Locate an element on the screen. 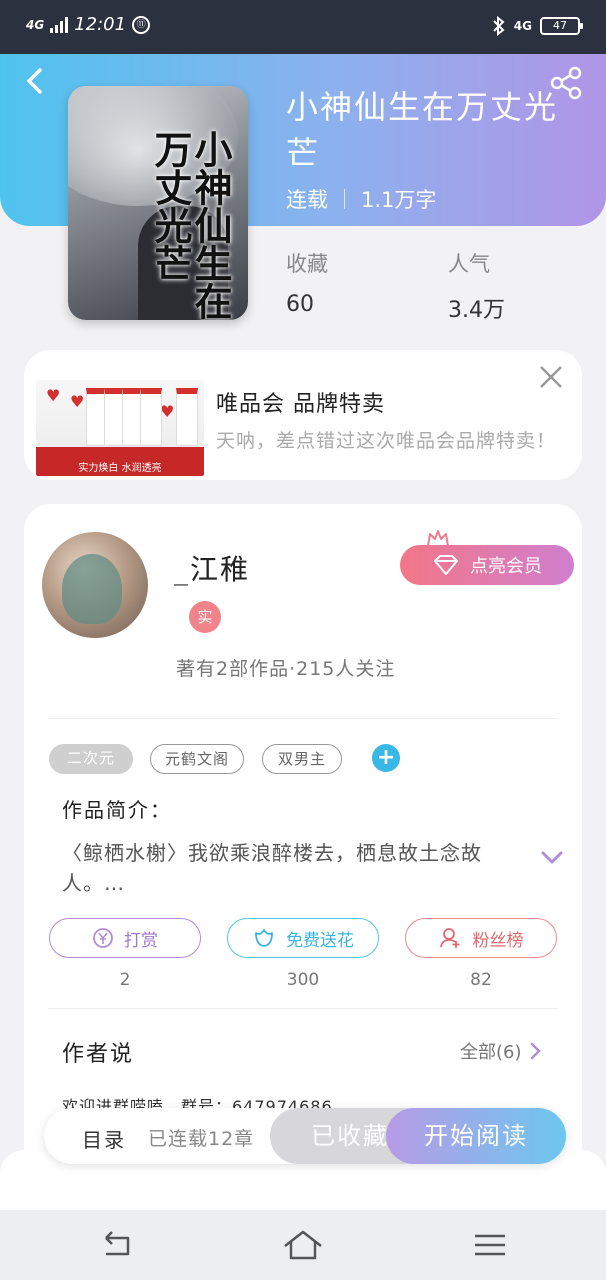 Image resolution: width=606 pixels, height=1280 pixels. stat-popularity: 人气 3.4万 is located at coordinates (476, 287).